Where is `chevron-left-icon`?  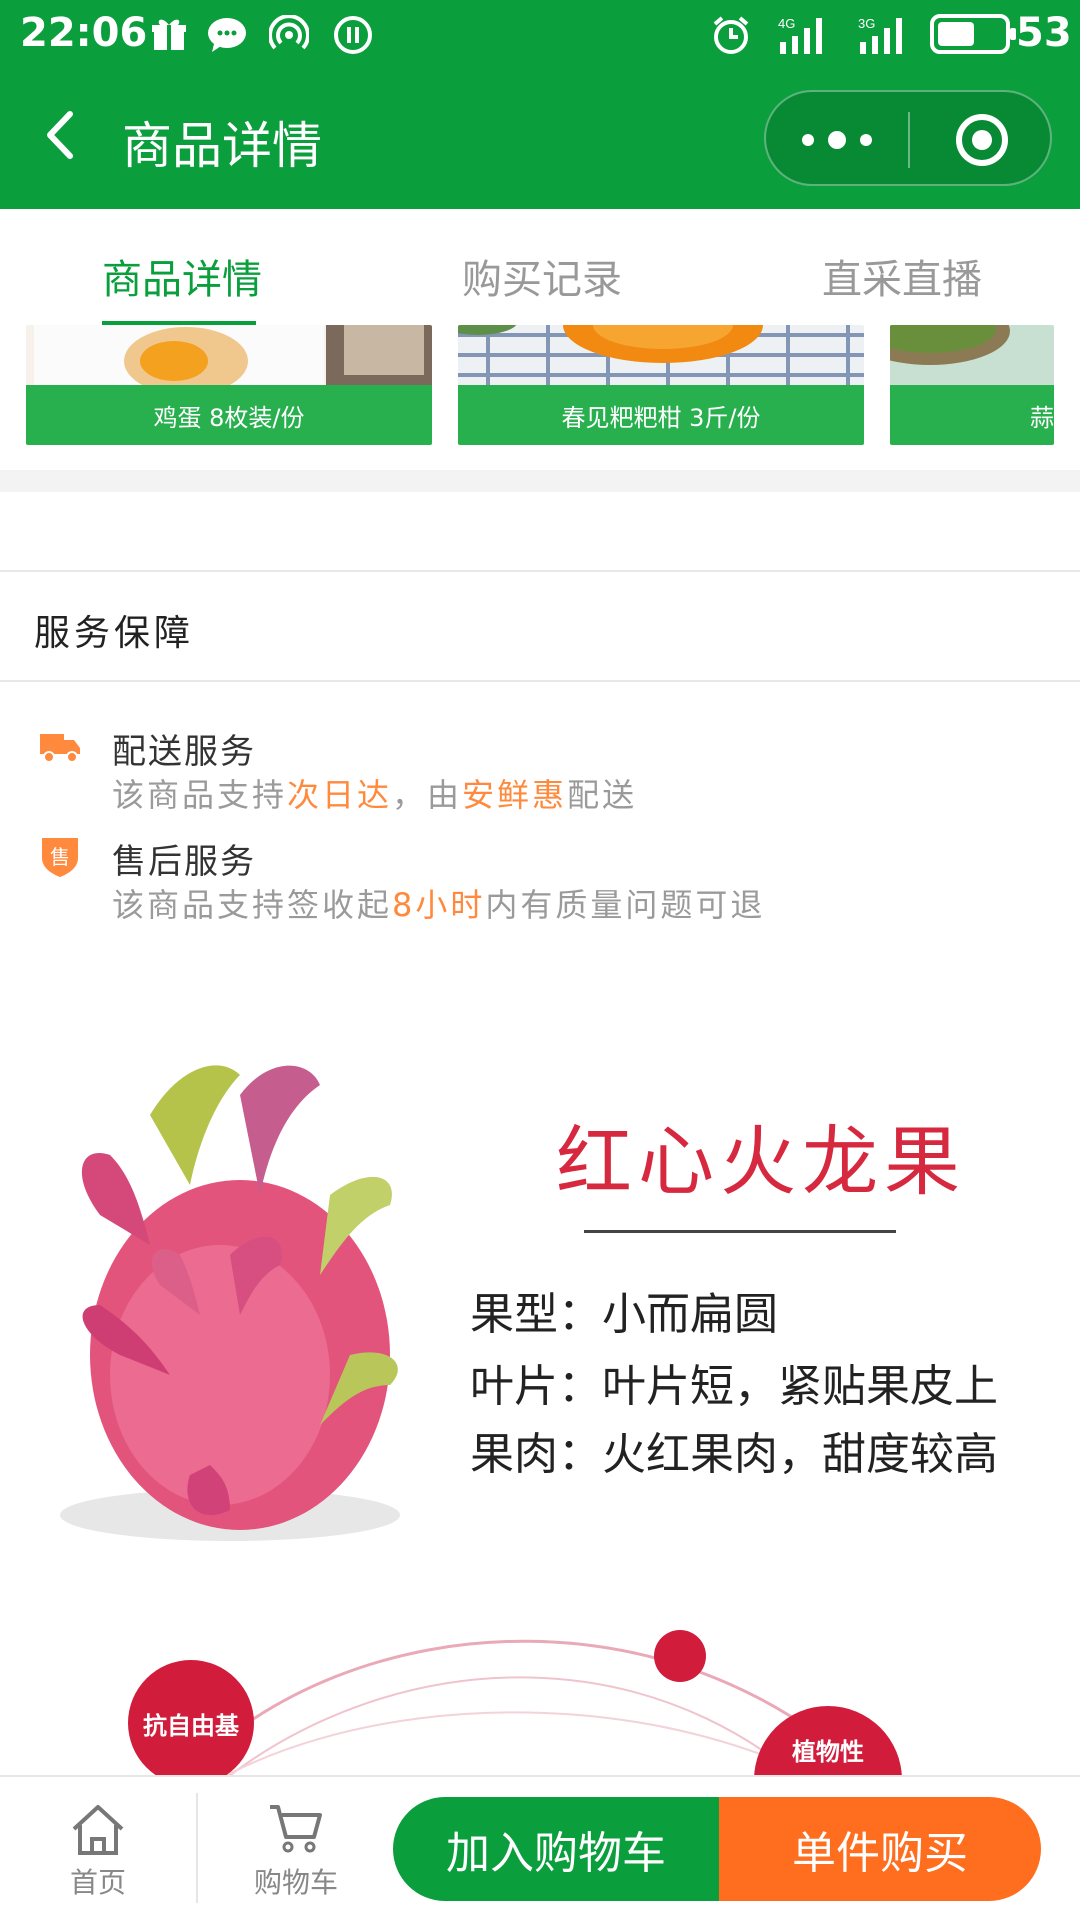
chevron-left-icon is located at coordinates (60, 135).